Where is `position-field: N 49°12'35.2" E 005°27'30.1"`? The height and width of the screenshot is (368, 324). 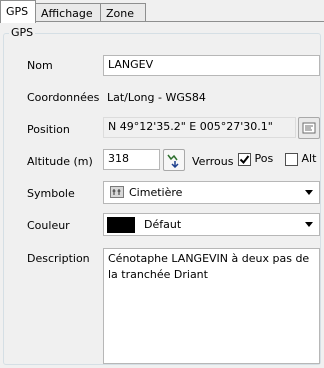
position-field: N 49°12'35.2" E 005°27'30.1" is located at coordinates (199, 127).